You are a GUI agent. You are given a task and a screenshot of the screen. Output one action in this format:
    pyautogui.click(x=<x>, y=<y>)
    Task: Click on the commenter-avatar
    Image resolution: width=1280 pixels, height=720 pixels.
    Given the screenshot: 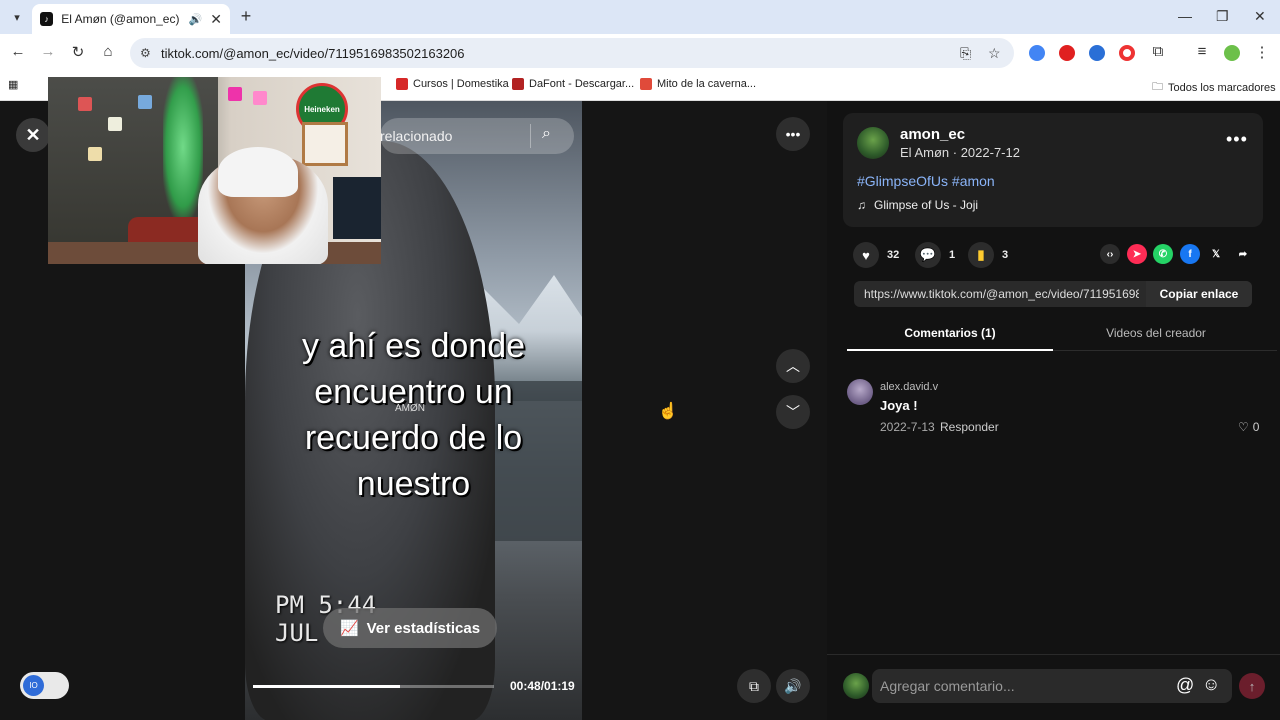 What is the action you would take?
    pyautogui.click(x=860, y=392)
    